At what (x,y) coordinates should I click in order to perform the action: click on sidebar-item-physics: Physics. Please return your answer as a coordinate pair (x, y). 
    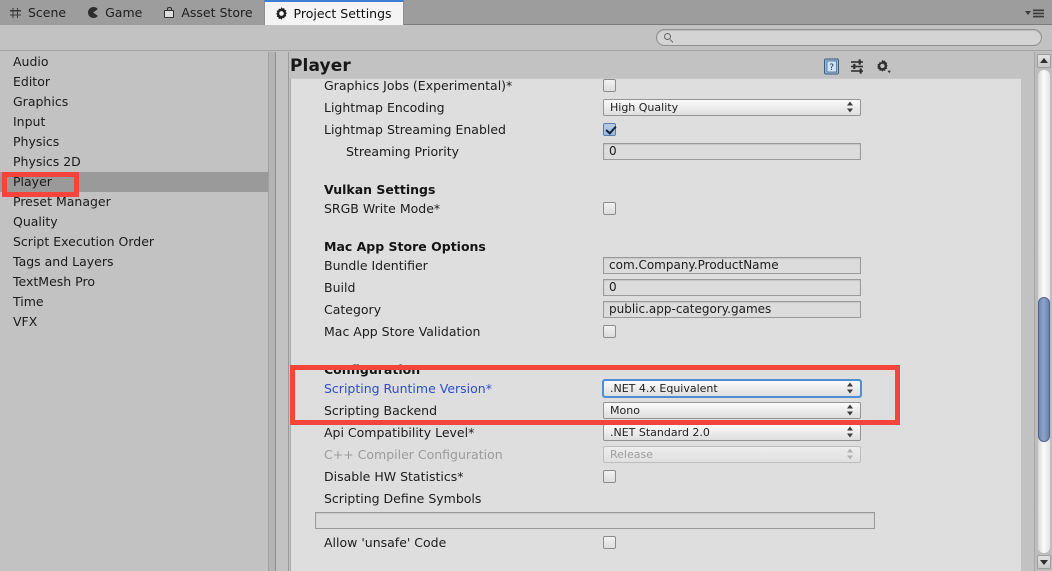
    Looking at the image, I should click on (137, 142).